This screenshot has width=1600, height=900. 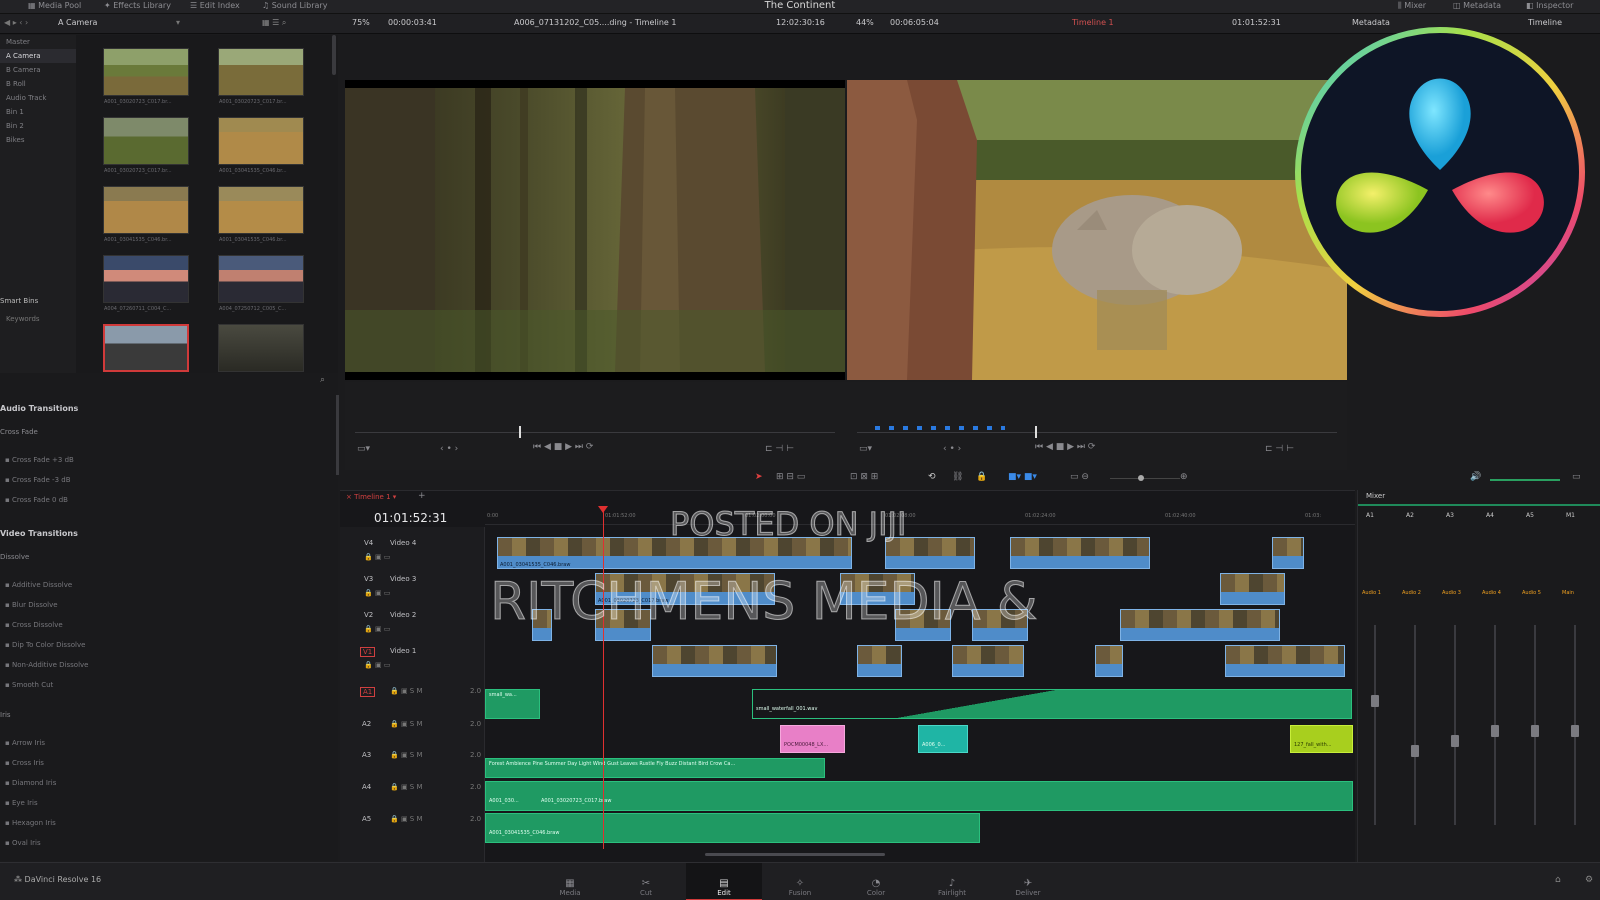 I want to click on link-icon: ⛓, so click(x=957, y=477).